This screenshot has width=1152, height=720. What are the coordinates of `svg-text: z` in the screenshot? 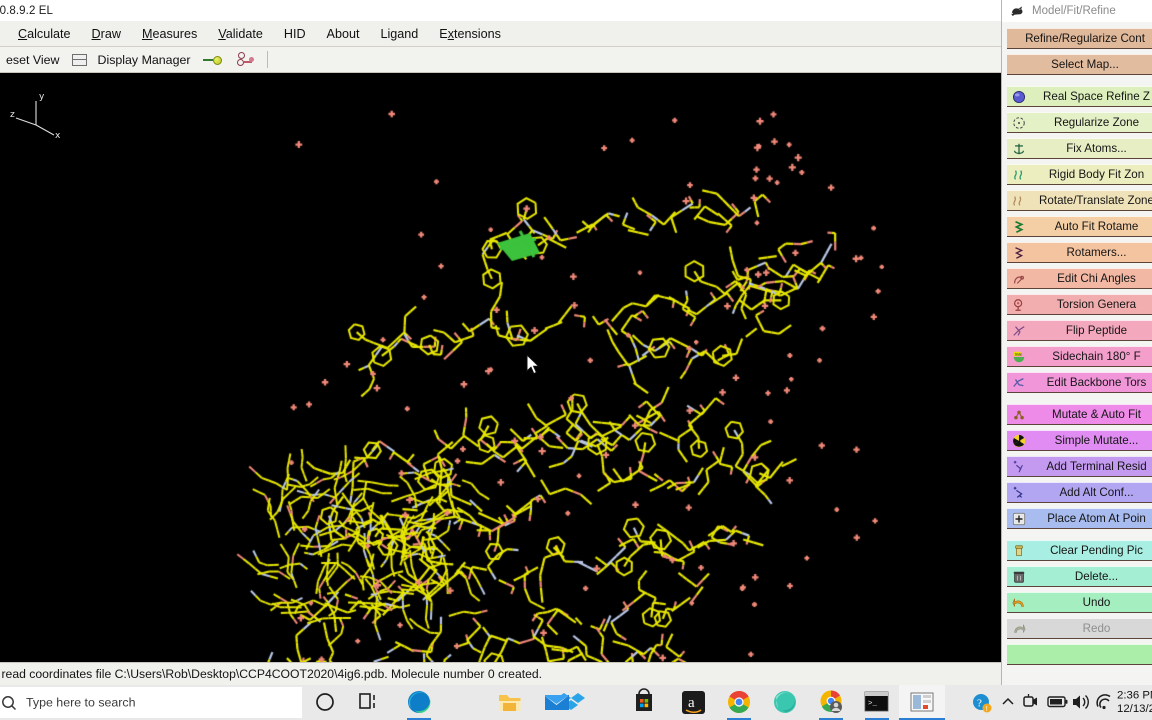 It's located at (12, 115).